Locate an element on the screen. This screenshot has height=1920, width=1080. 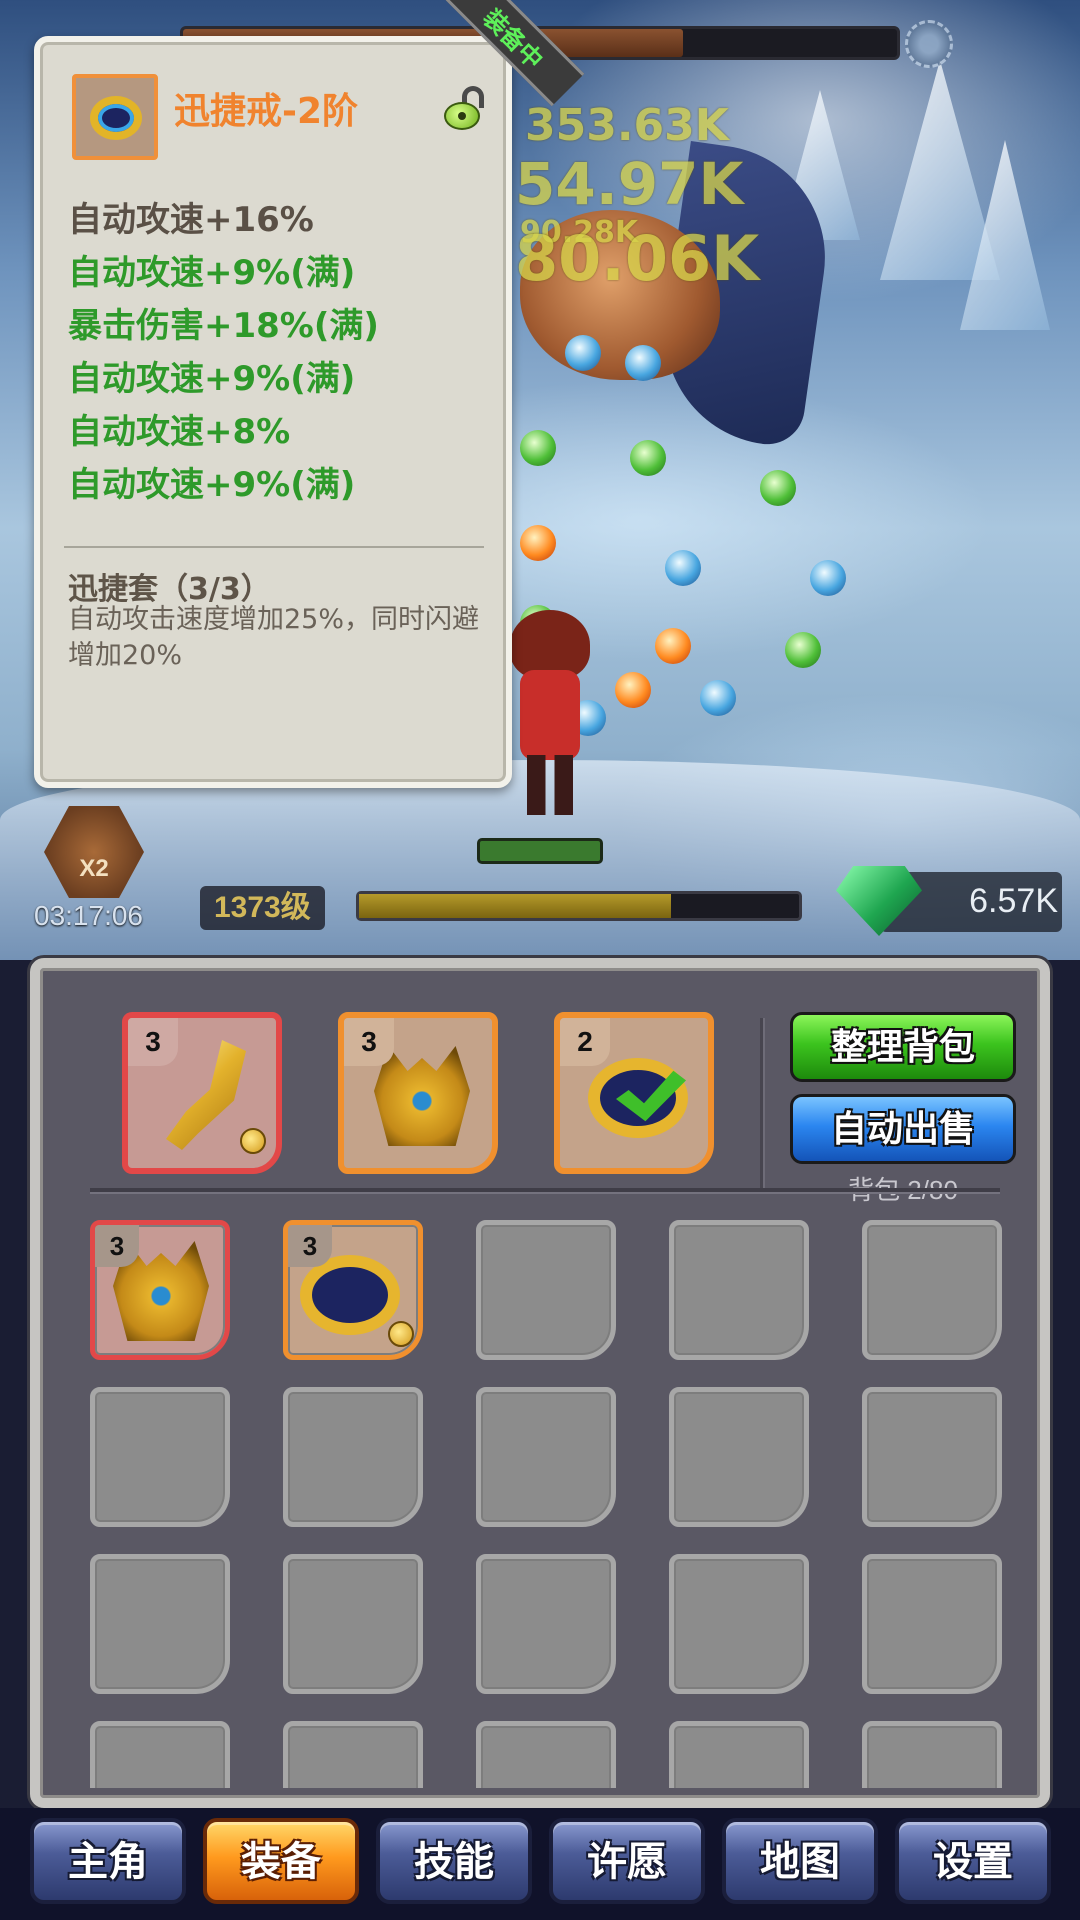
hero-character is located at coordinates (550, 715).